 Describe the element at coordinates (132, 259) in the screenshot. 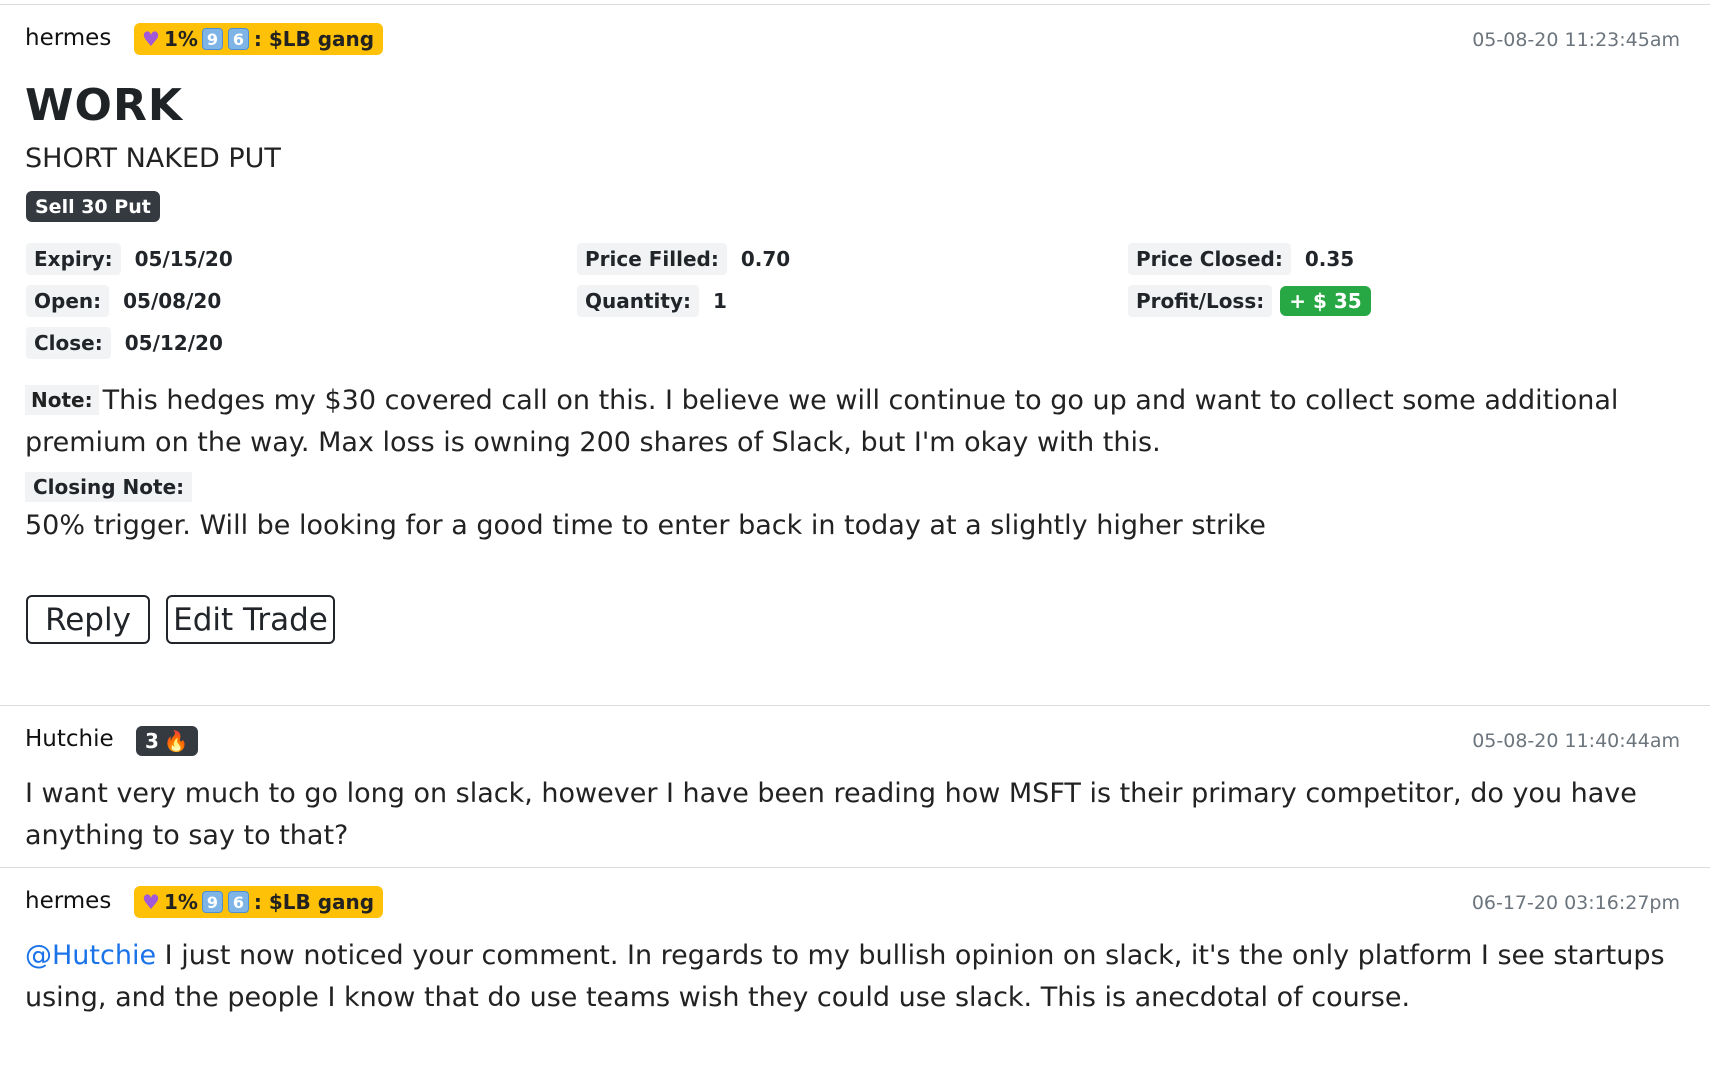

I see `expiry-field: Expiry: 05/15/20` at that location.